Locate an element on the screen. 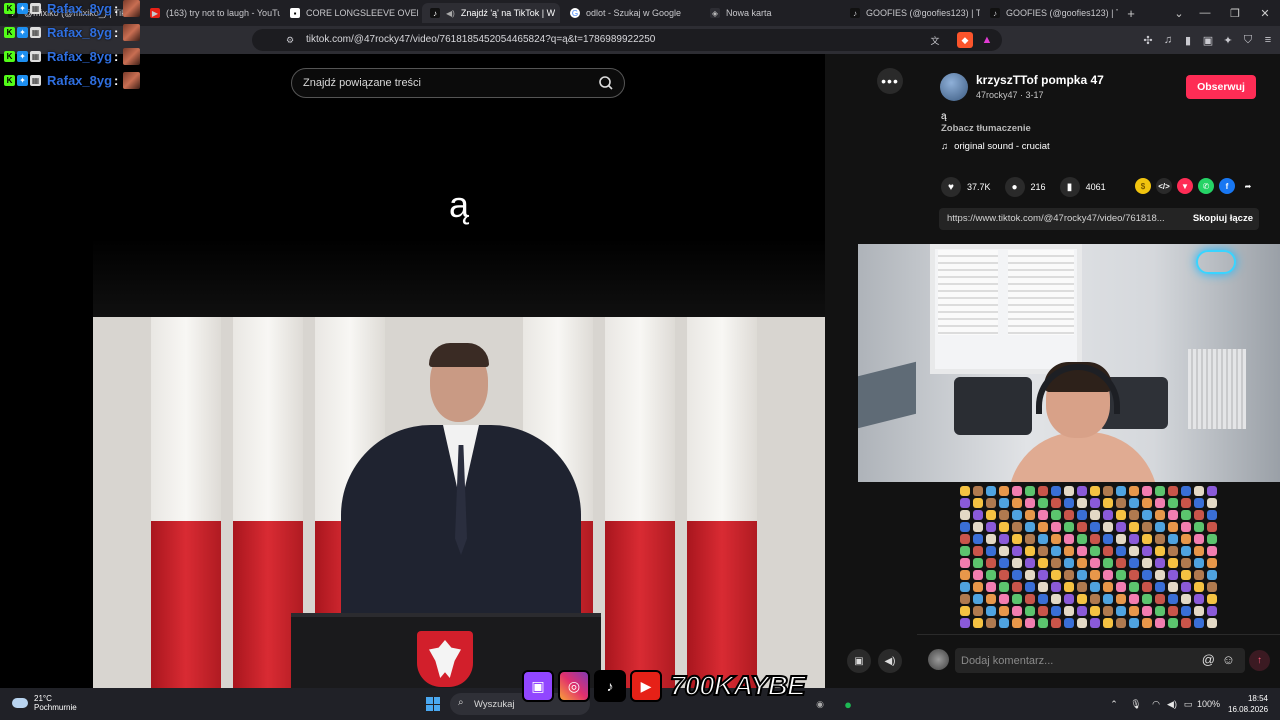 The width and height of the screenshot is (1280, 720). mention-icon: @ is located at coordinates (1208, 659).